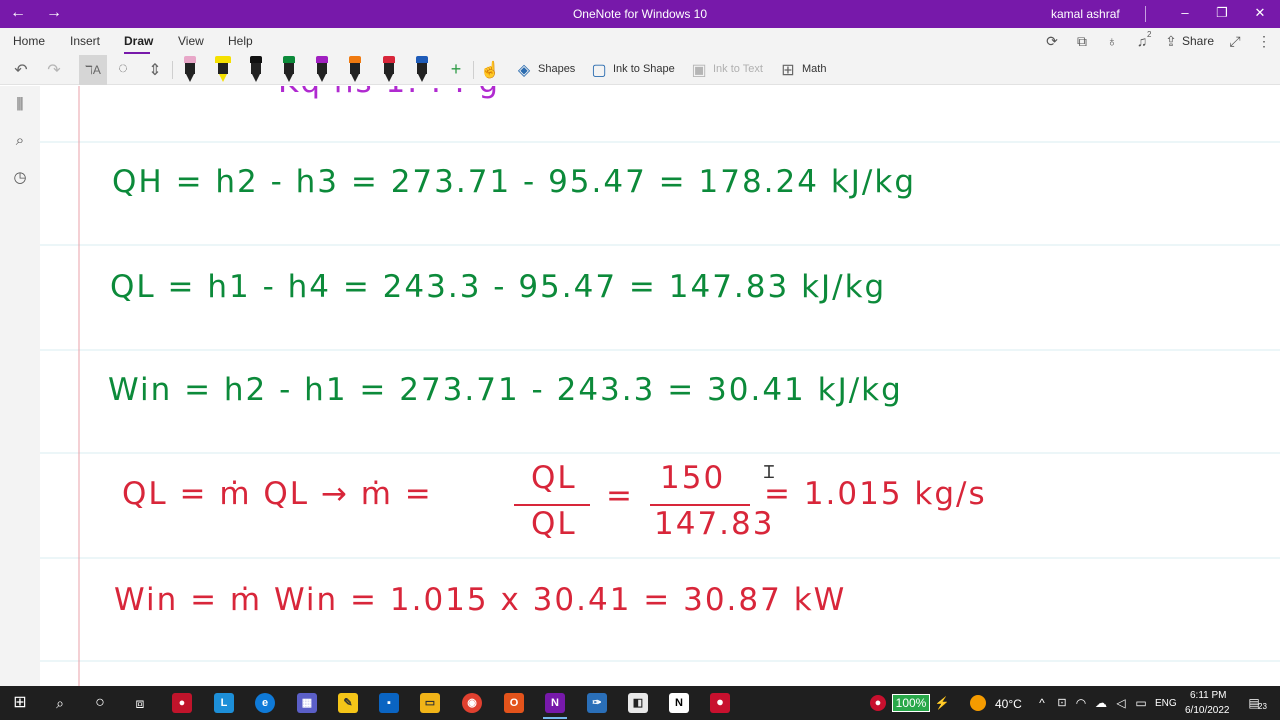 The image size is (1280, 720). What do you see at coordinates (155, 70) in the screenshot?
I see `add-space-icon: ⇕` at bounding box center [155, 70].